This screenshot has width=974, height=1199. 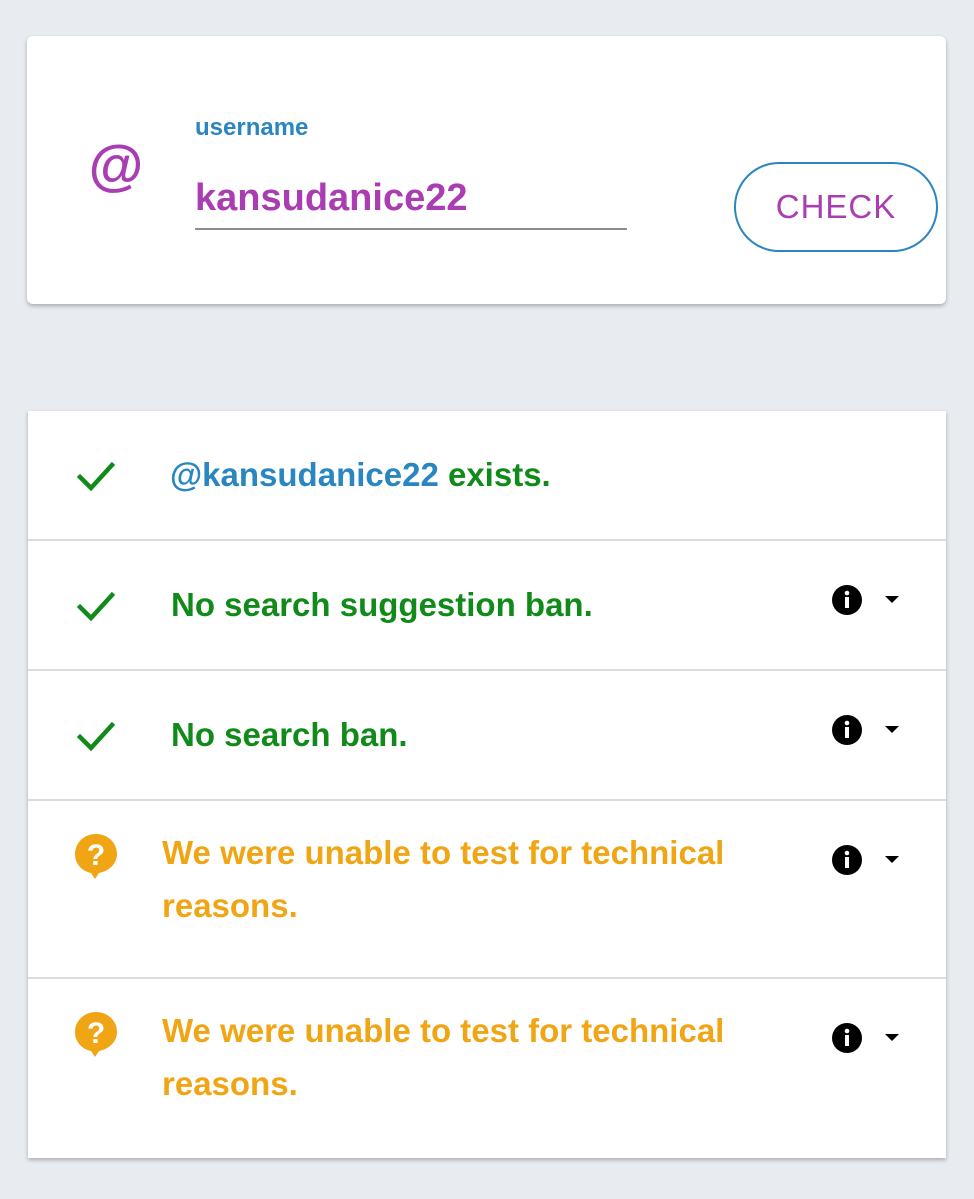 What do you see at coordinates (411, 199) in the screenshot?
I see `username-input` at bounding box center [411, 199].